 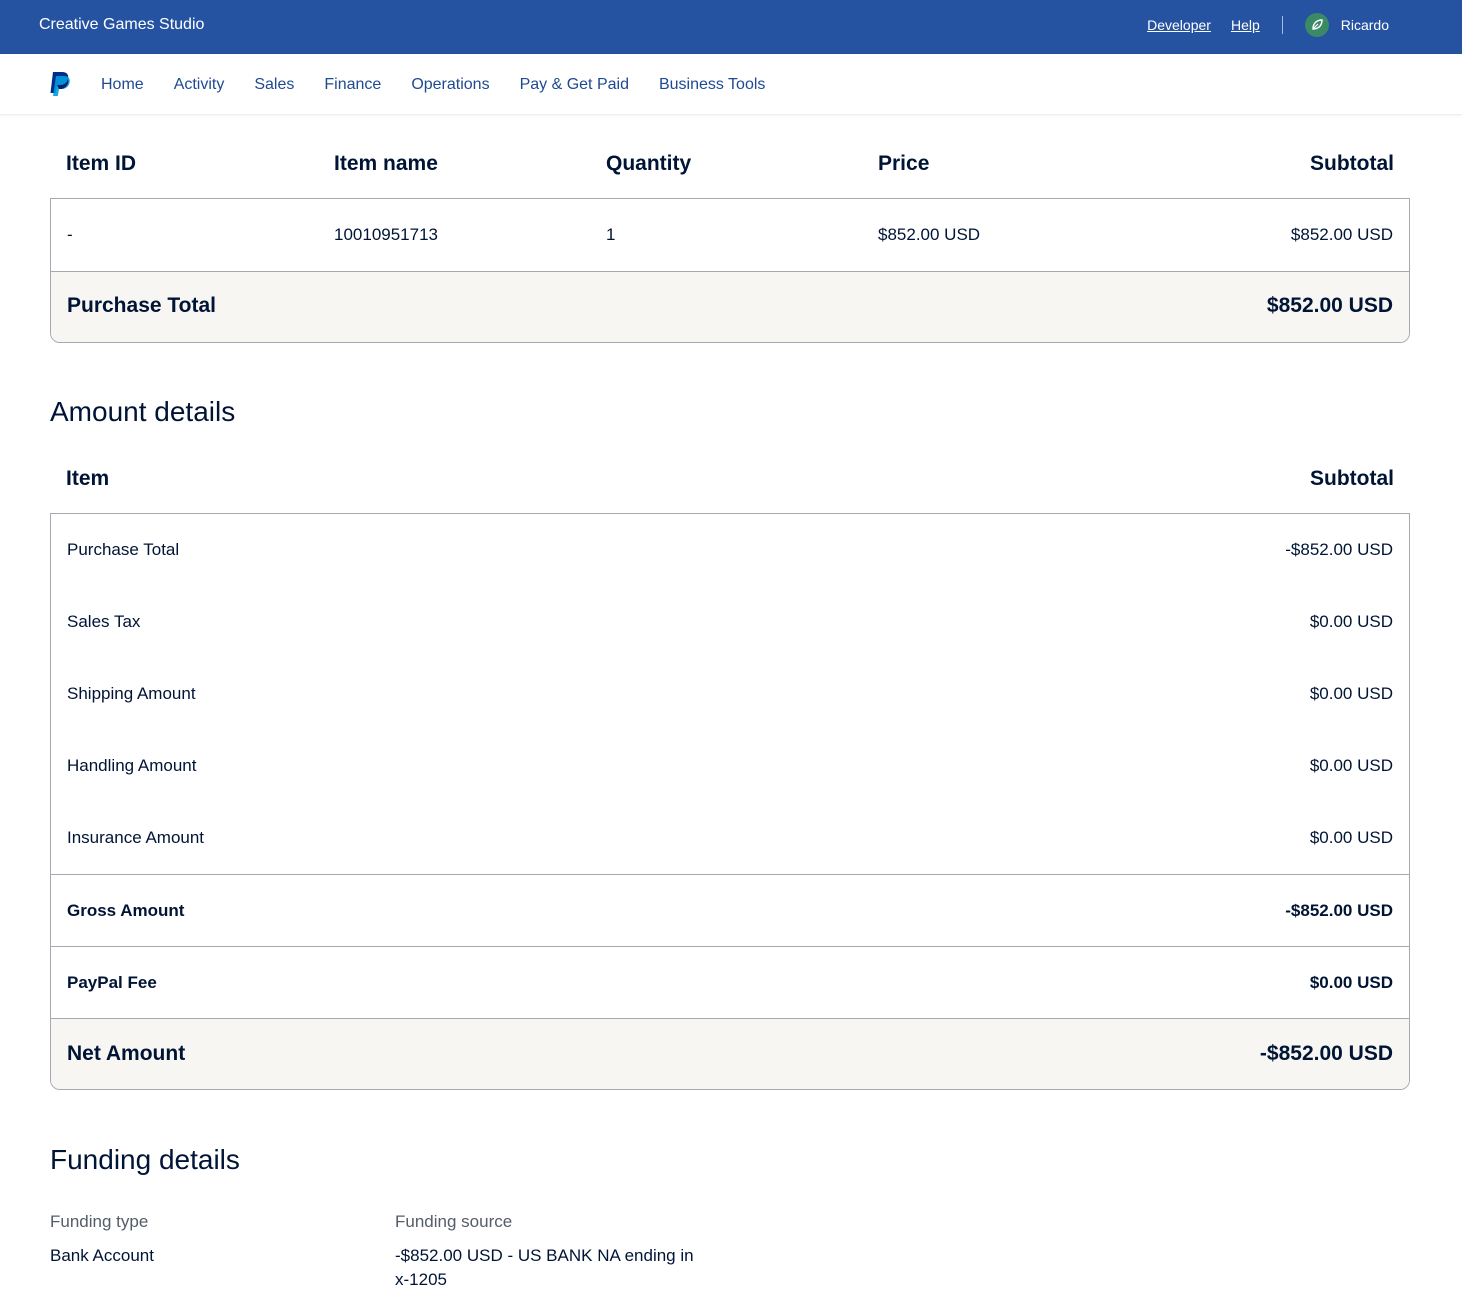 What do you see at coordinates (454, 1221) in the screenshot?
I see `funding-source-label: Funding source` at bounding box center [454, 1221].